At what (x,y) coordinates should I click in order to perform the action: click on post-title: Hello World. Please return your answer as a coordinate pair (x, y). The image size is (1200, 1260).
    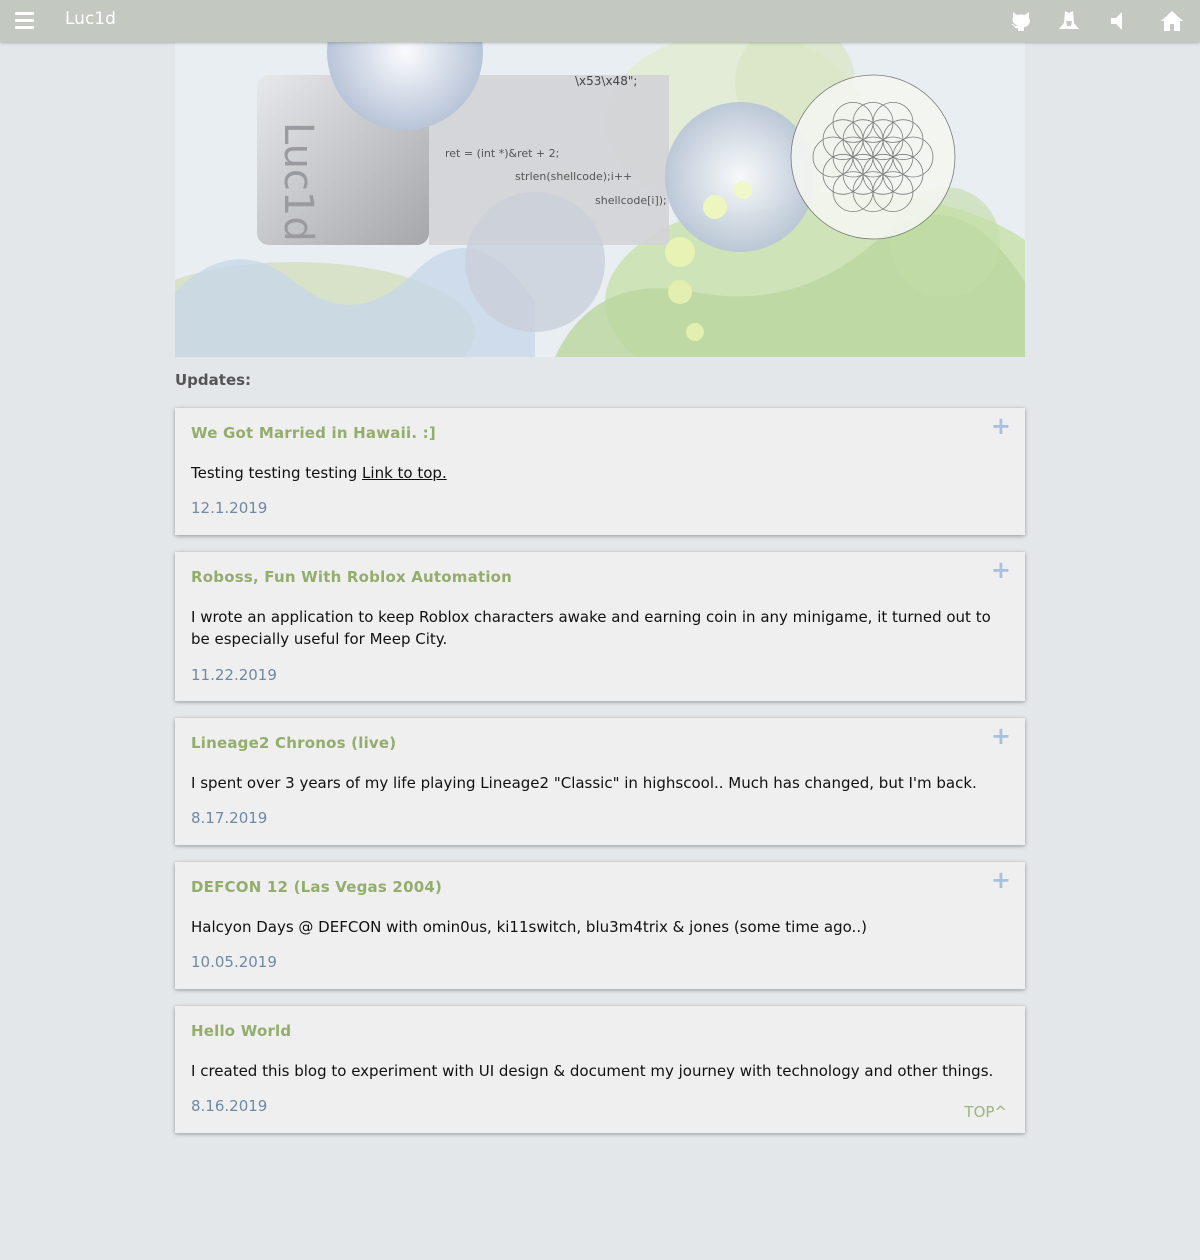
    Looking at the image, I should click on (241, 1031).